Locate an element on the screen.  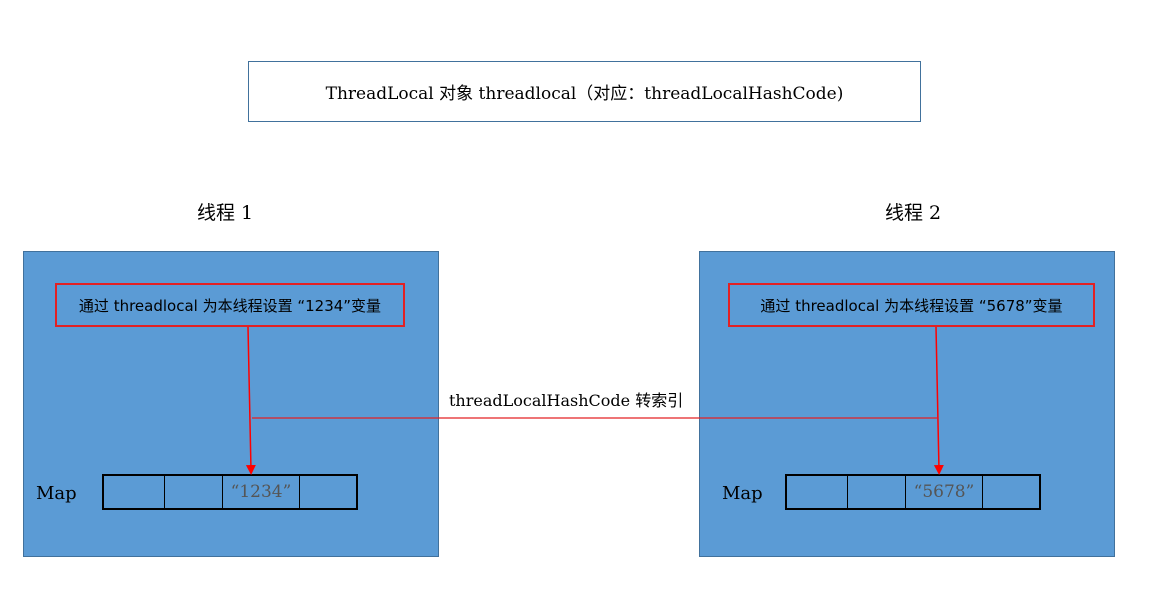
thread-1-map-table: “1234” is located at coordinates (230, 492).